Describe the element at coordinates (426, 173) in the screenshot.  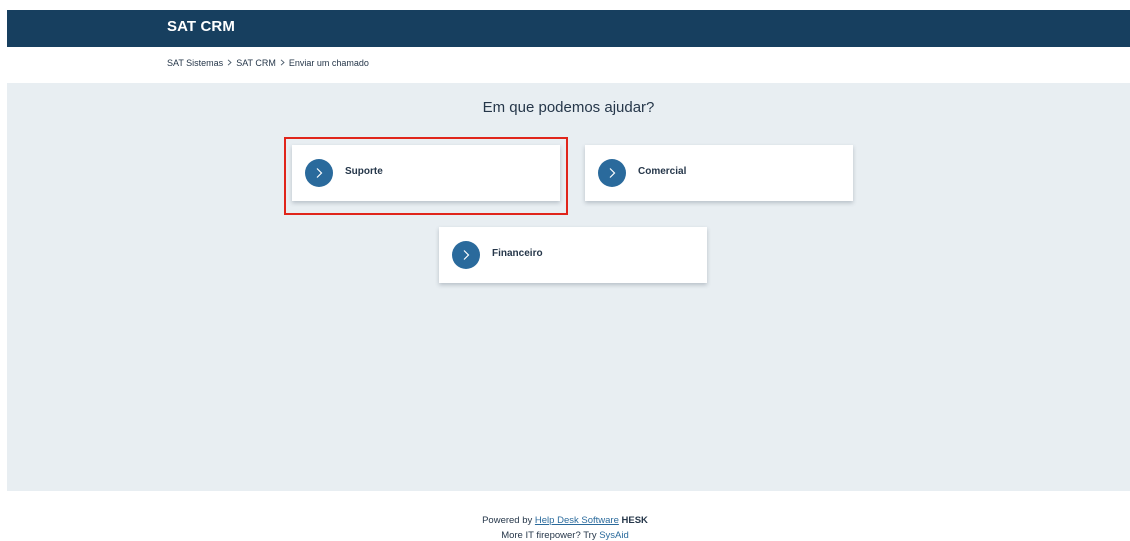
I see `category-card-suporte: Suporte` at that location.